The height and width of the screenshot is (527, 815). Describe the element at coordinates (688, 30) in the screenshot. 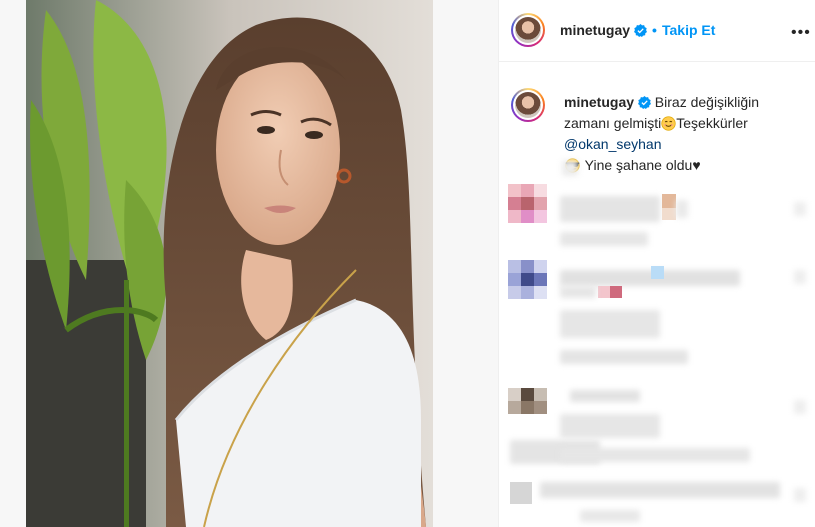

I see `follow-button: Takip Et` at that location.